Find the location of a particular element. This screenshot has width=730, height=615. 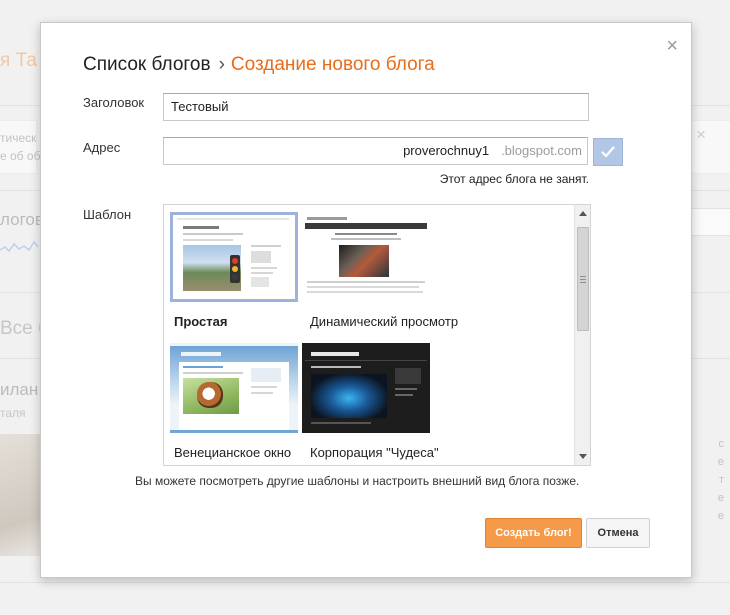

thumb-dog is located at coordinates (210, 395).